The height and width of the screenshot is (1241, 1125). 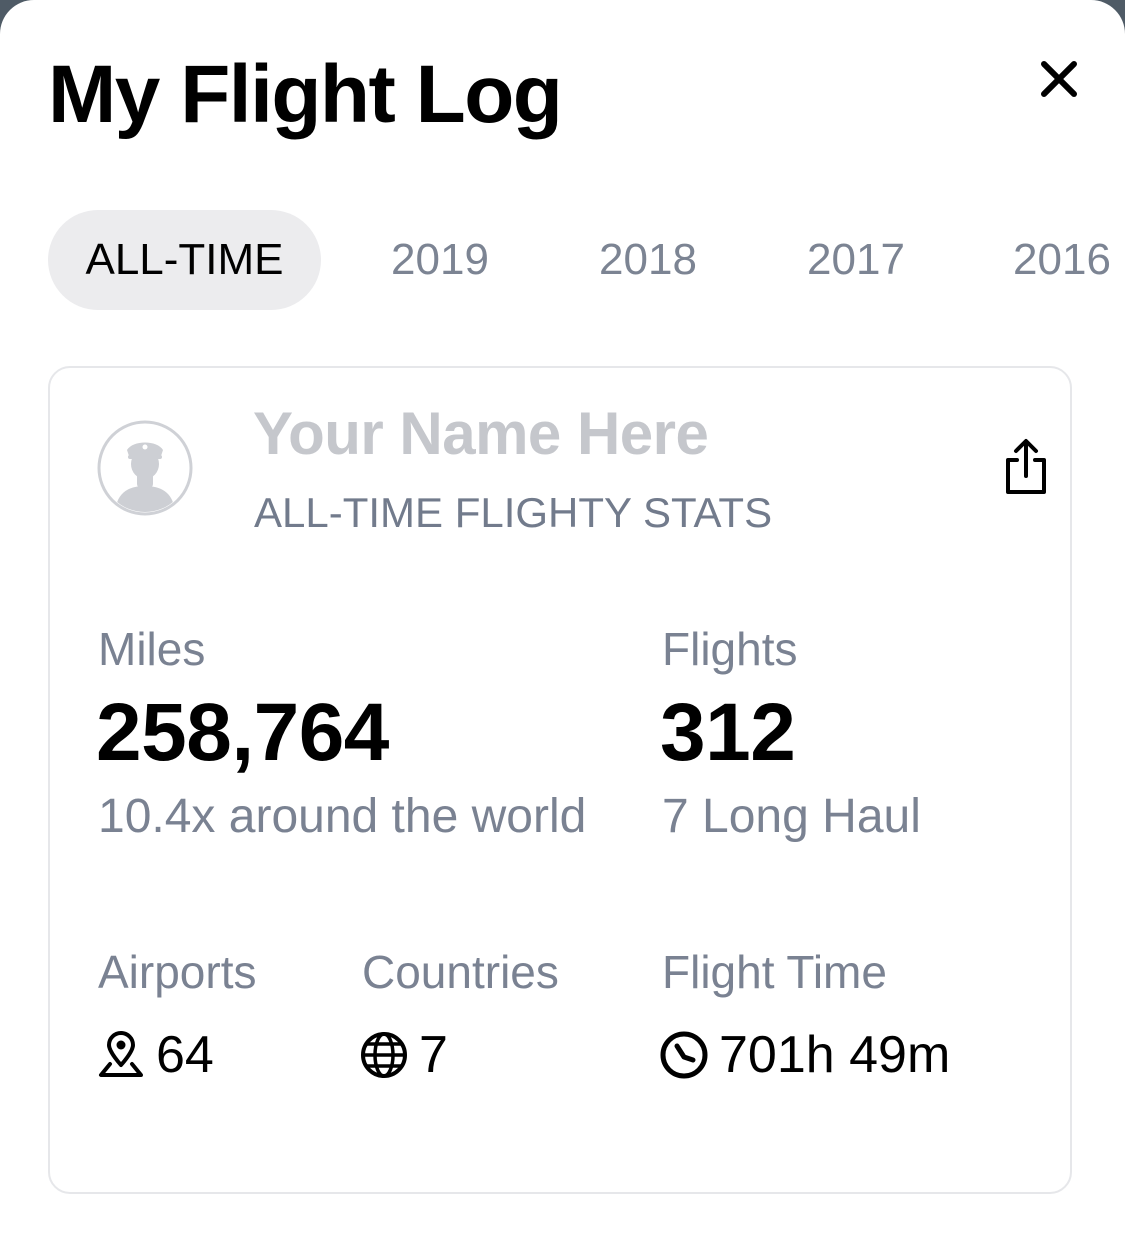 I want to click on tab-2019: 2019, so click(x=440, y=260).